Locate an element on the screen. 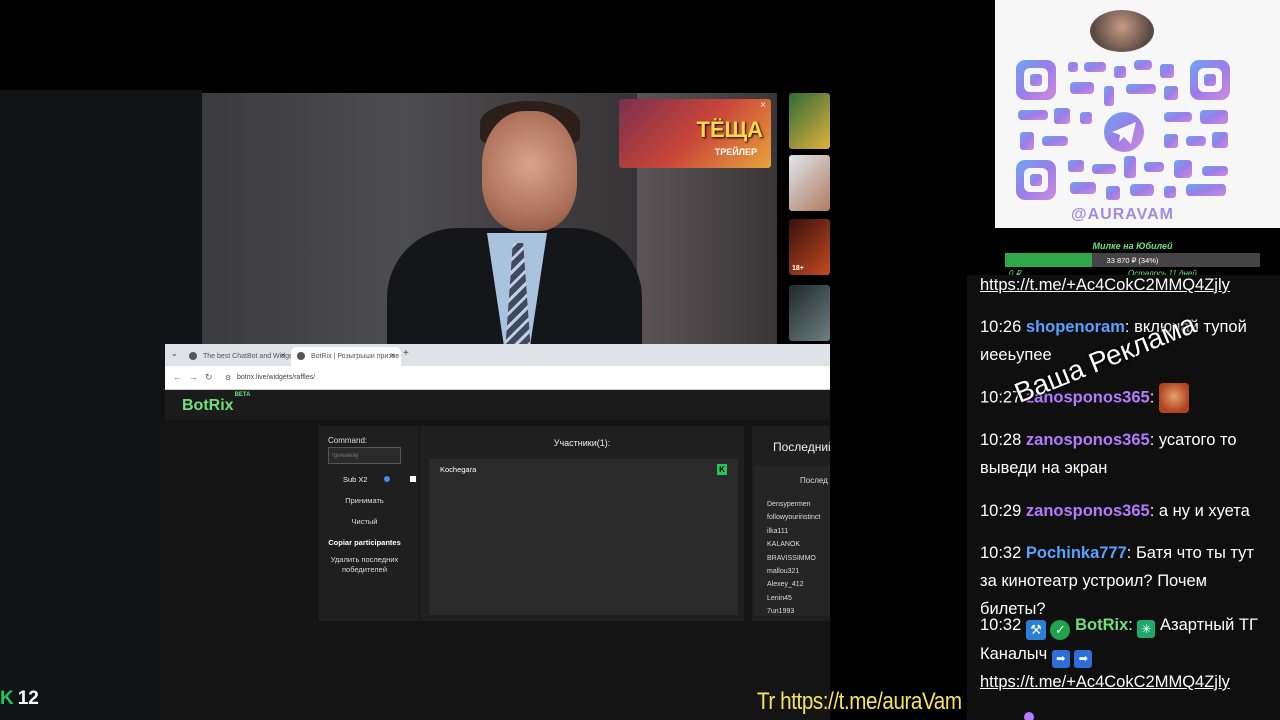 The height and width of the screenshot is (720, 1280). beta-badge: BETA is located at coordinates (242, 394).